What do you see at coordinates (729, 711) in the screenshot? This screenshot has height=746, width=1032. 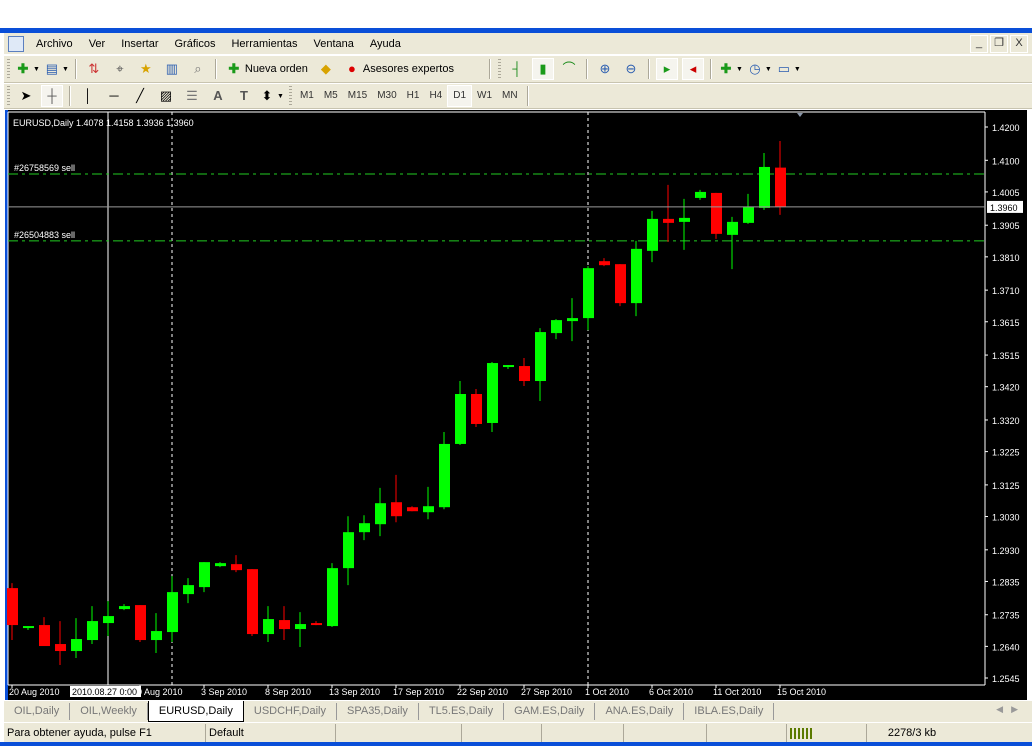 I see `chart-tab: IBLA.ES,Daily` at bounding box center [729, 711].